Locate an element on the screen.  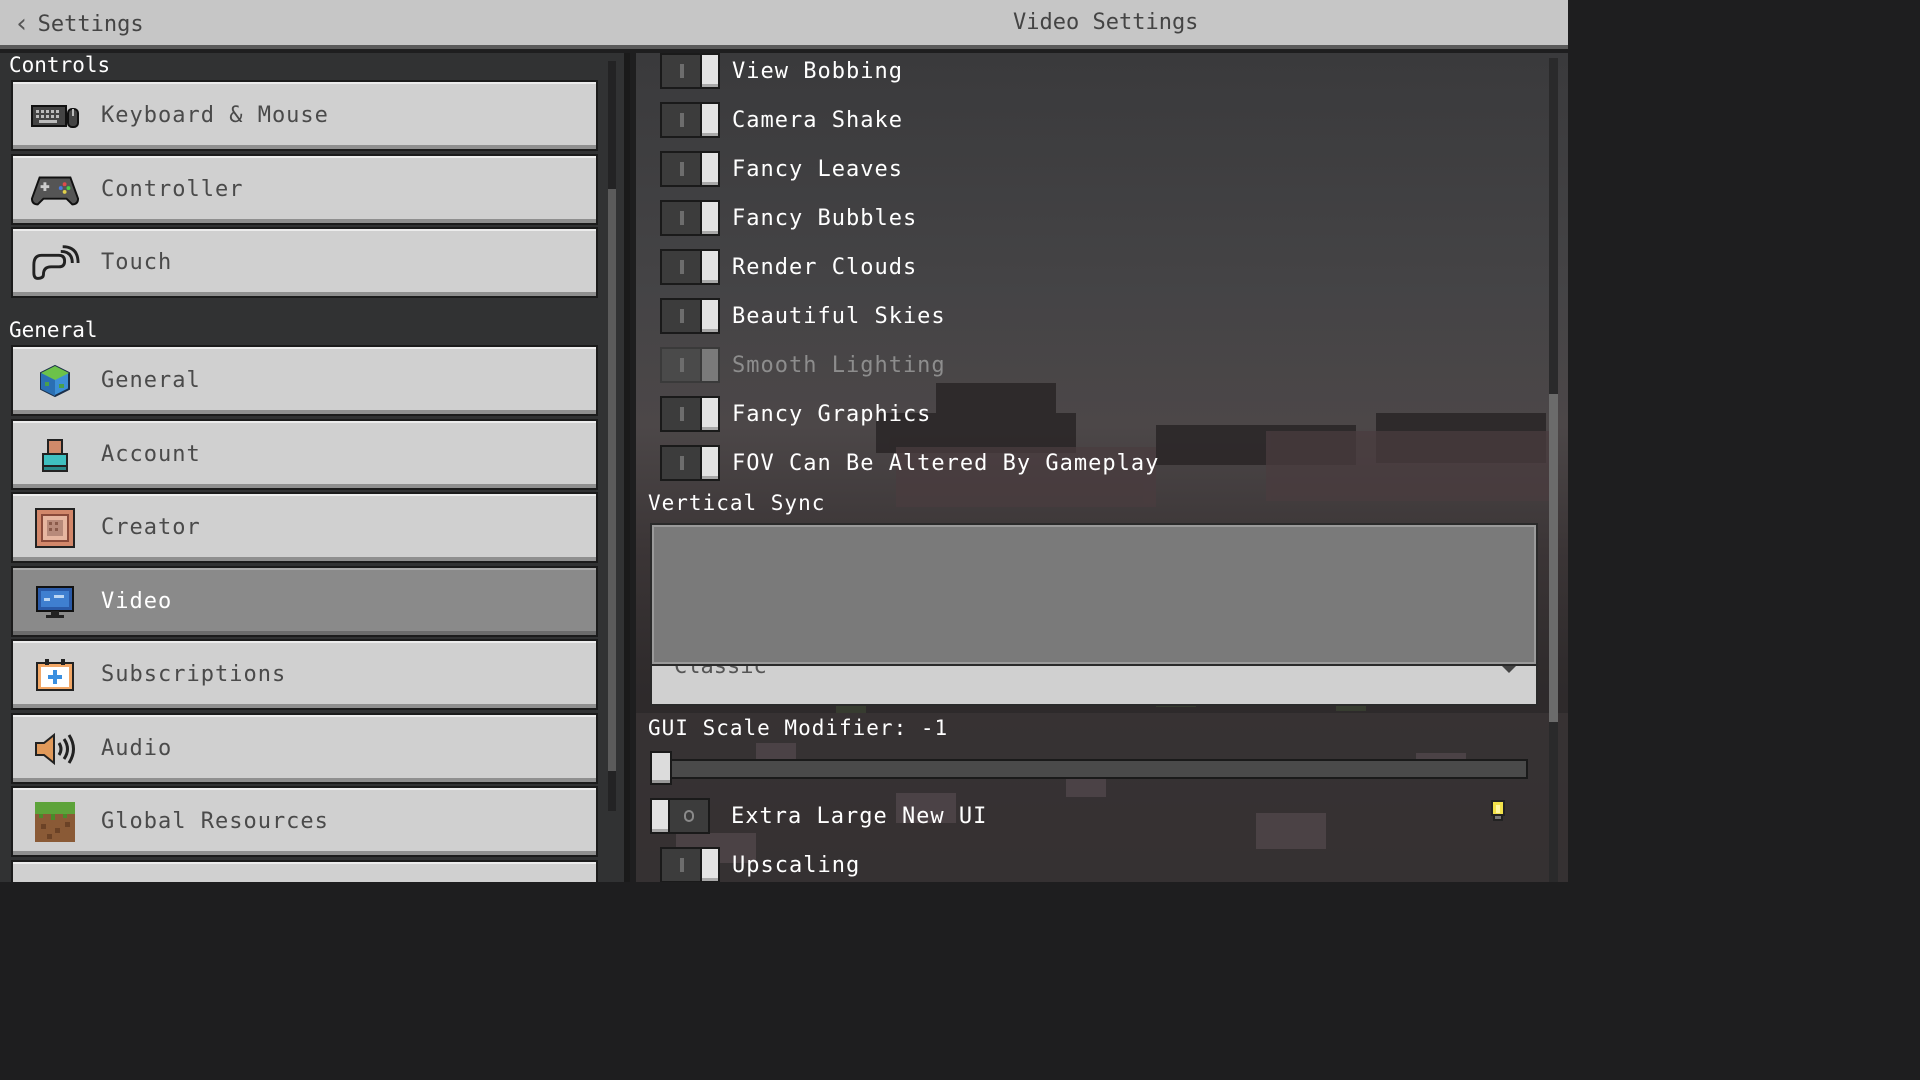
toggle-row-fov-gameplay: FOV Can Be Altered By Gameplay is located at coordinates (909, 463).